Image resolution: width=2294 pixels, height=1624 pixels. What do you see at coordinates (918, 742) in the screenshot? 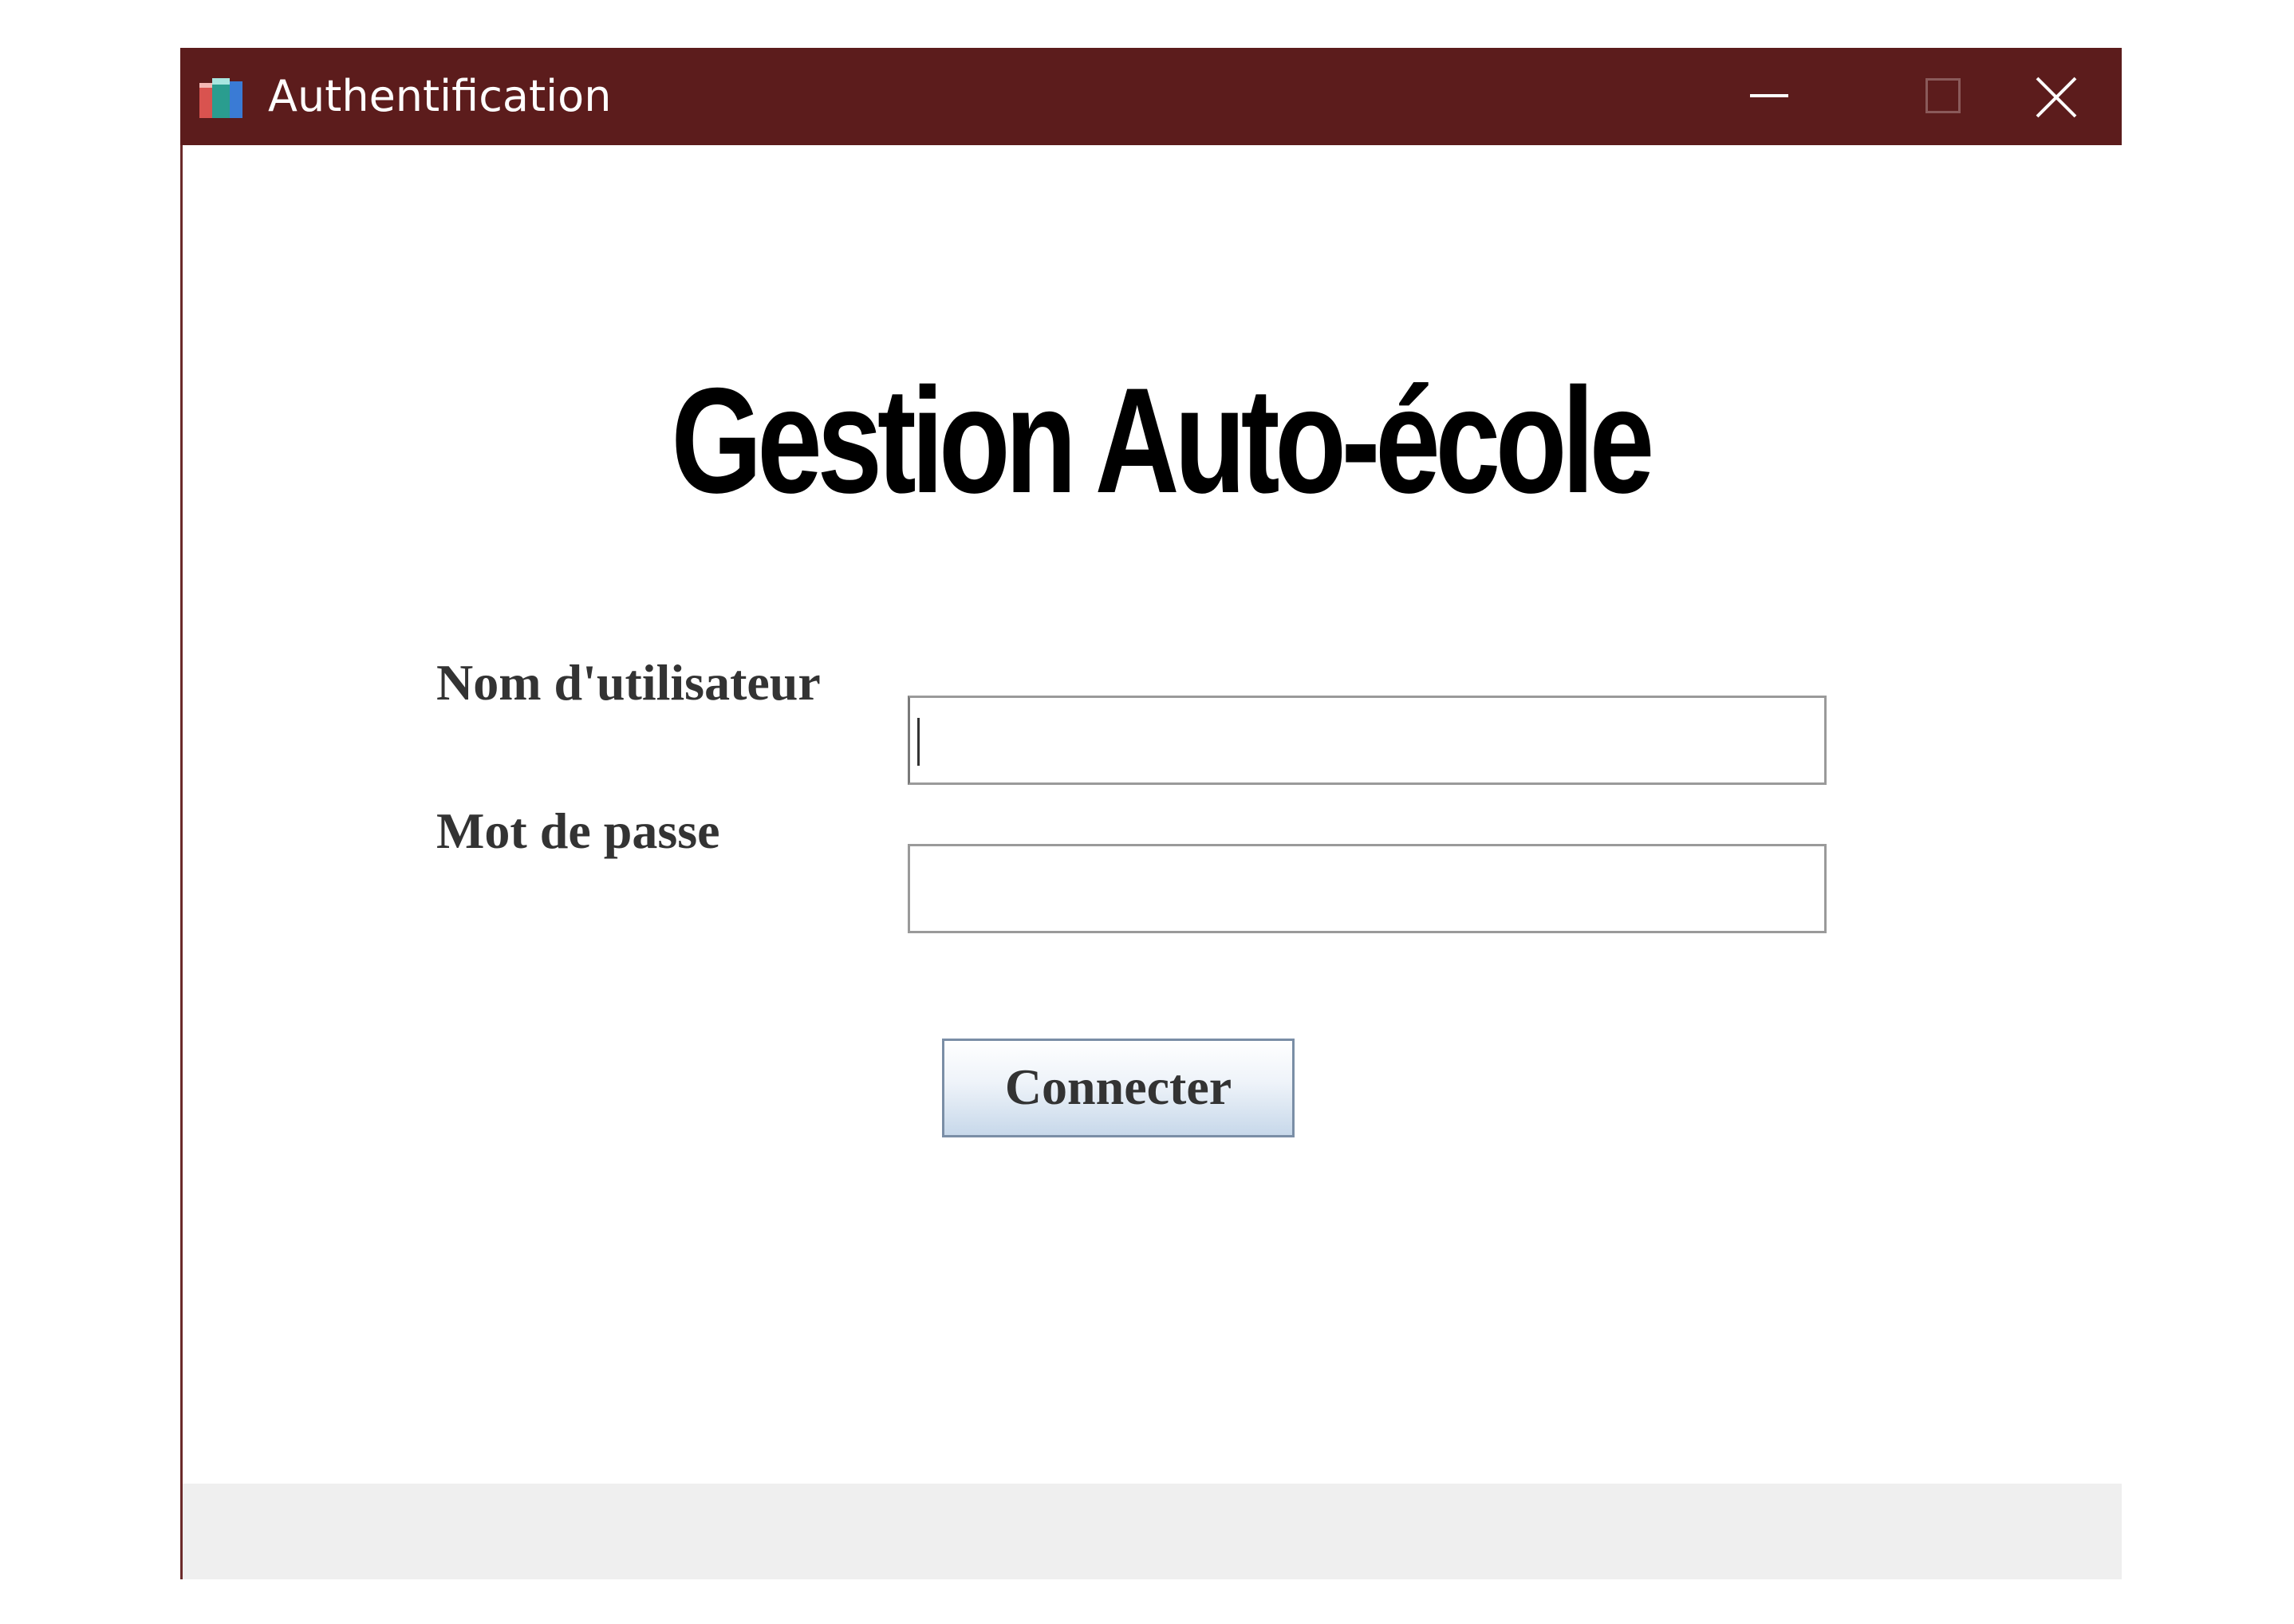
I see `text-caret` at bounding box center [918, 742].